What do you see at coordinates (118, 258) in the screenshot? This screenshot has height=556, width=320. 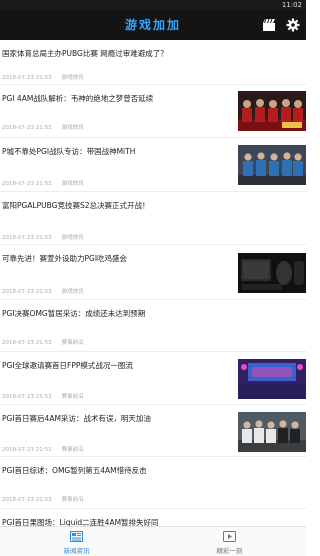 I see `news-title: 可靠先进！赛萱外设助力PGI吃鸡盛会` at bounding box center [118, 258].